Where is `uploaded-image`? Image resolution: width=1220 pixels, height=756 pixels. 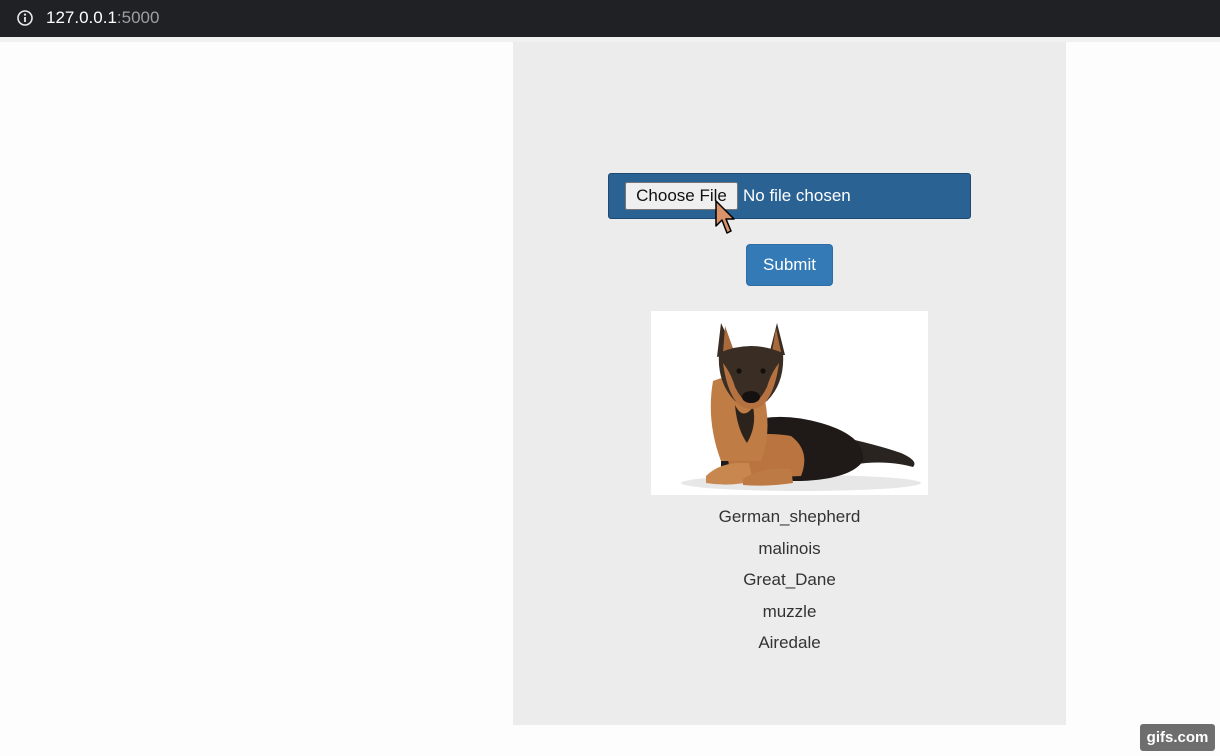
uploaded-image is located at coordinates (789, 403).